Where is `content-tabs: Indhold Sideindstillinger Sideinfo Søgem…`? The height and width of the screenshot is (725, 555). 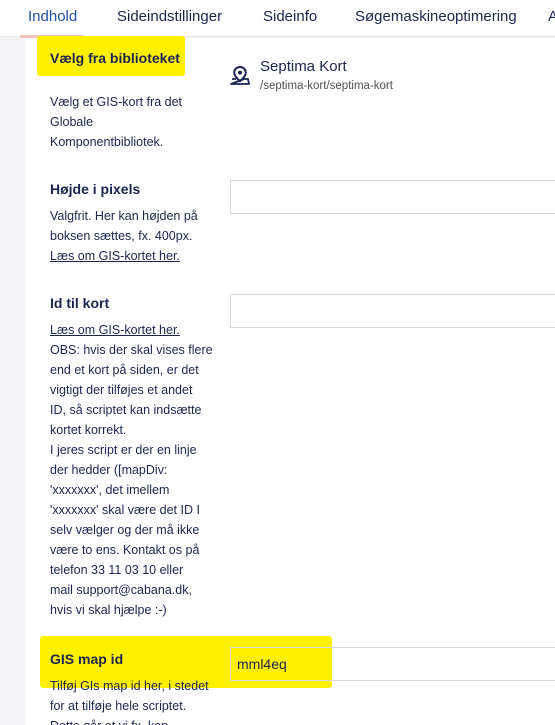
content-tabs: Indhold Sideindstillinger Sideinfo Søgem… is located at coordinates (277, 19).